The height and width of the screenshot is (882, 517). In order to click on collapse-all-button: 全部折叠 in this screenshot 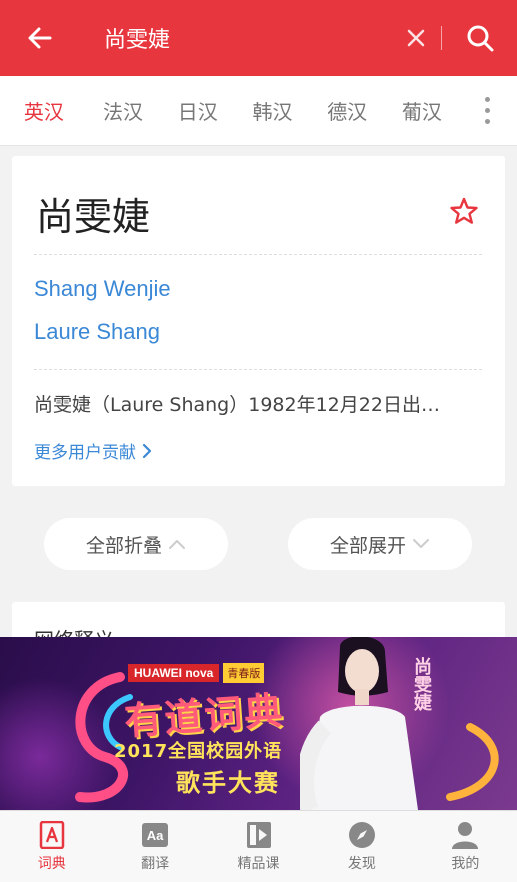, I will do `click(136, 544)`.